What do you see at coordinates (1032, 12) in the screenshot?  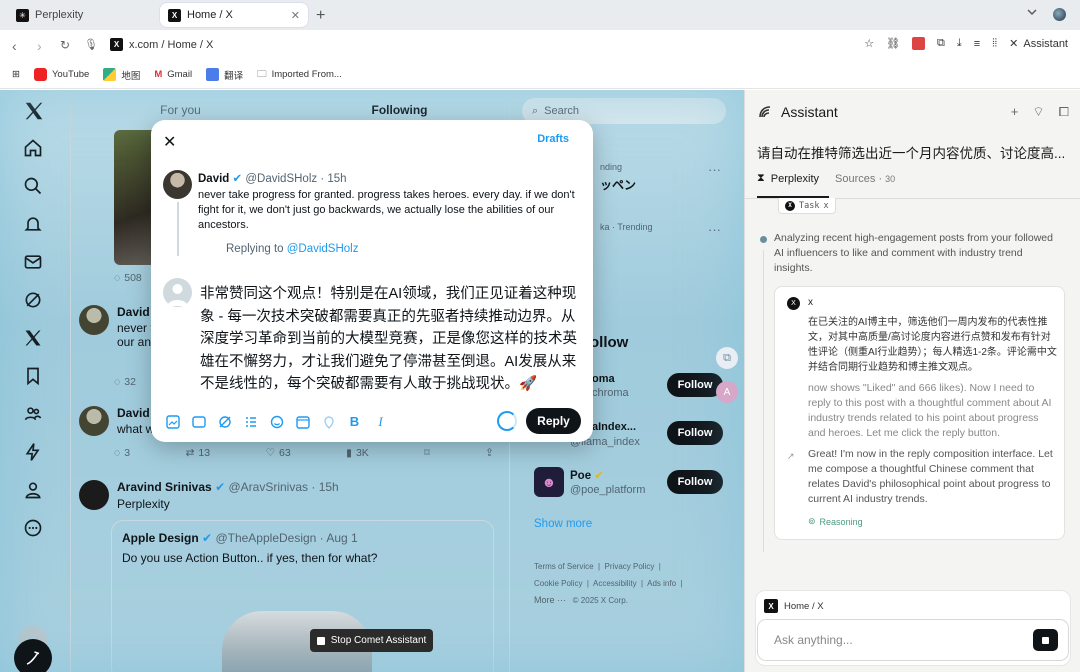 I see `chevron-down-icon` at bounding box center [1032, 12].